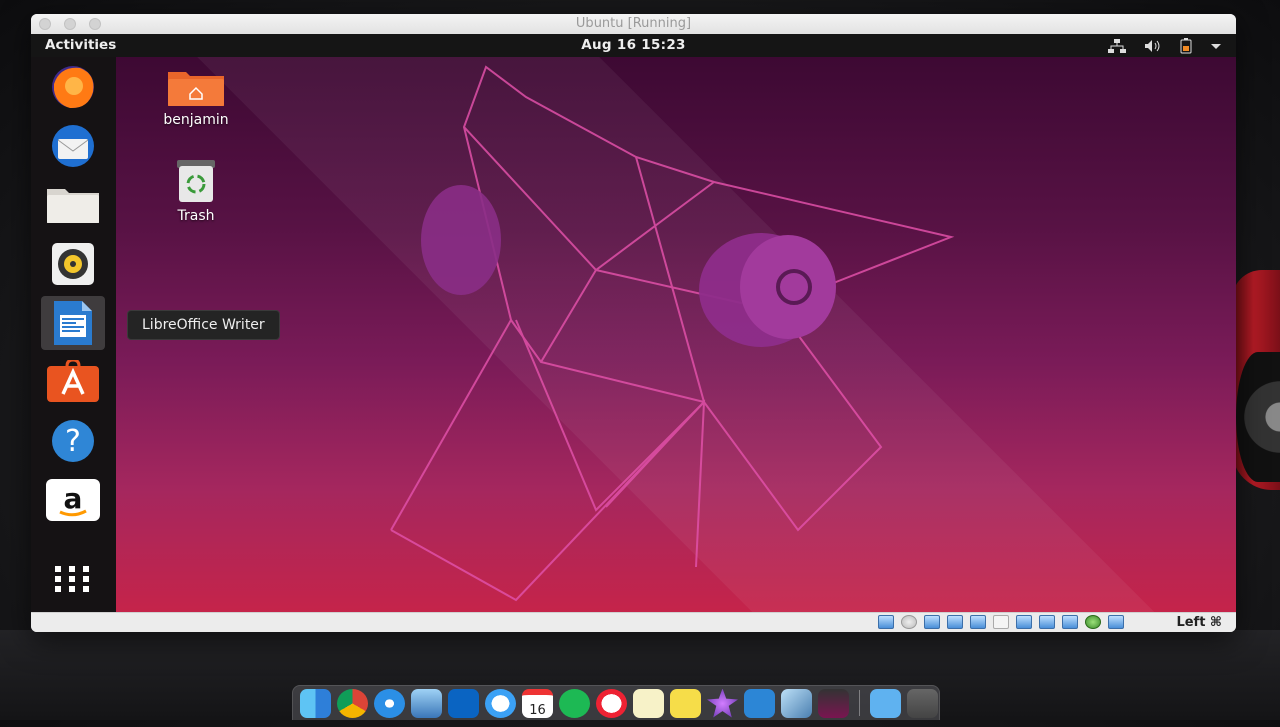 This screenshot has height=727, width=1280. I want to click on dock-separator, so click(859, 703).